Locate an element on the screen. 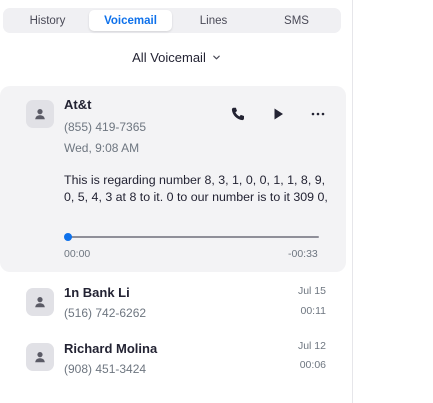  playback-progress-thumb is located at coordinates (68, 237).